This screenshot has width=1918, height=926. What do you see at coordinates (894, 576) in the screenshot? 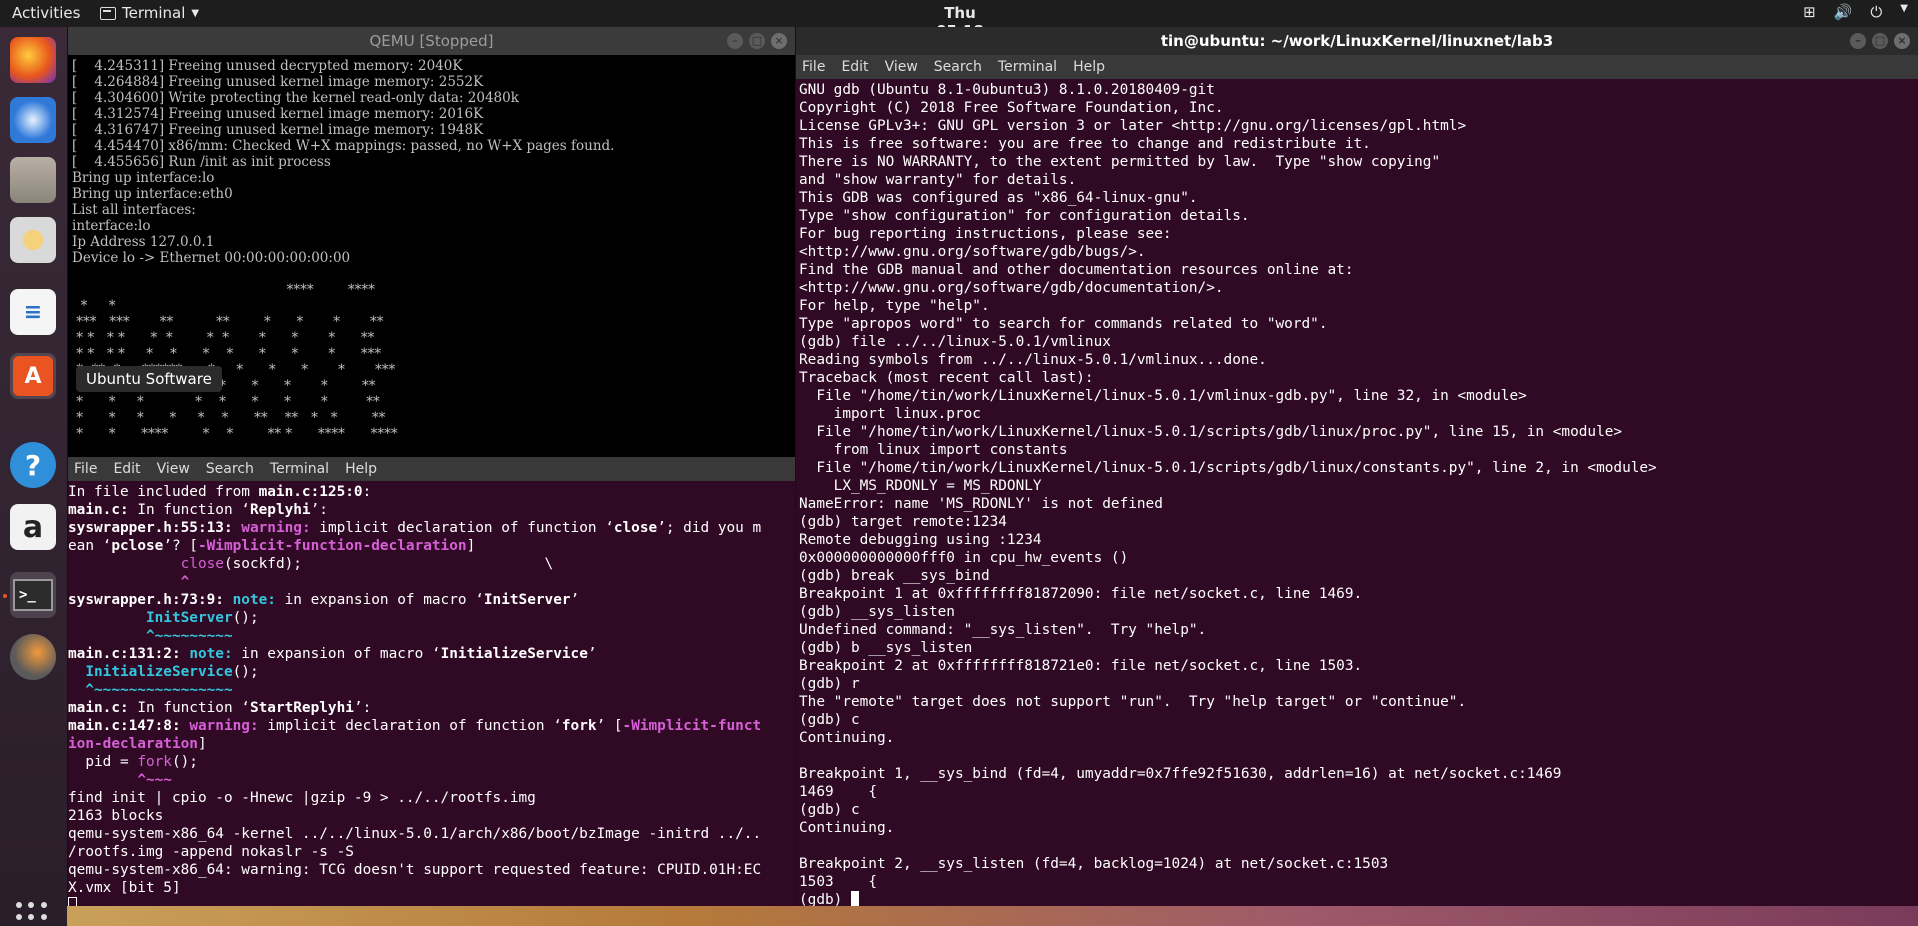
I see `gdb-line: (gdb) break __sys_bind` at bounding box center [894, 576].